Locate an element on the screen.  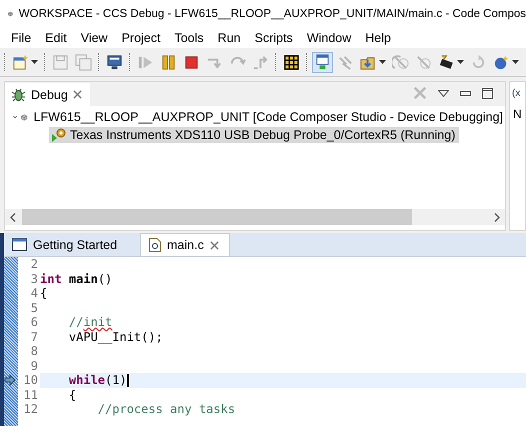
scroll-right-icon is located at coordinates (497, 217).